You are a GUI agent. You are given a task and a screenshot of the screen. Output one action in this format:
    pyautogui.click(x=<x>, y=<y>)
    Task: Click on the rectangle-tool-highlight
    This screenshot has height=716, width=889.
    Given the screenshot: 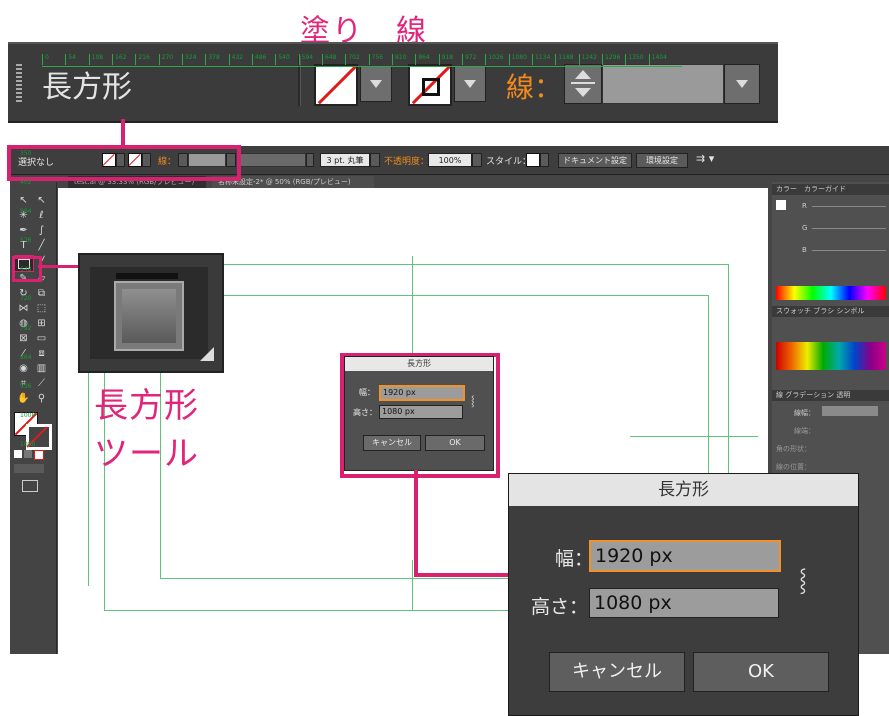 What is the action you would take?
    pyautogui.click(x=27, y=269)
    